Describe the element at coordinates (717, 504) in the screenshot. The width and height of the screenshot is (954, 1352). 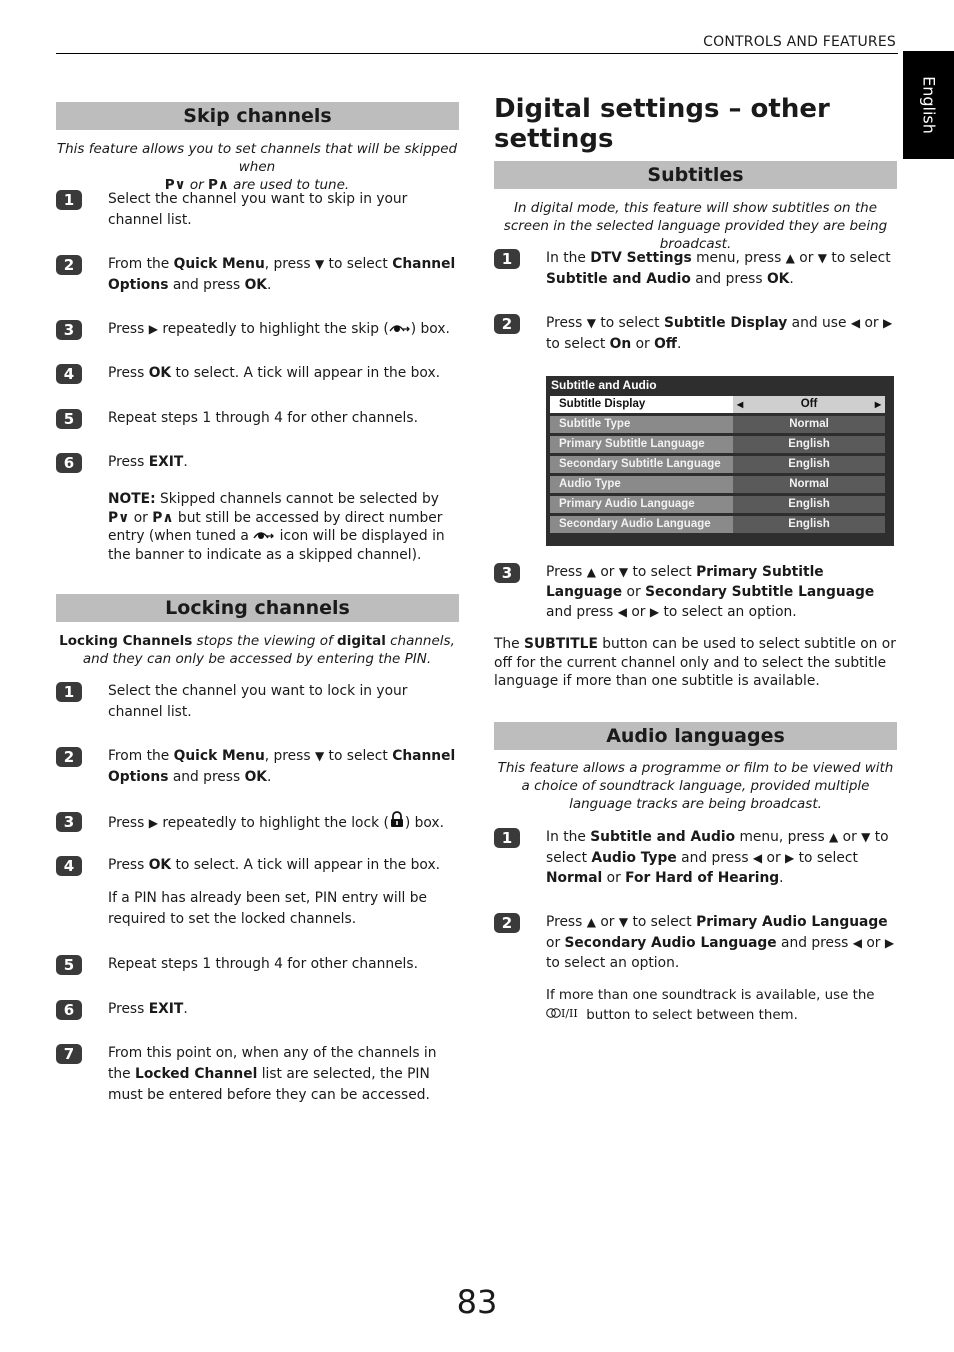
I see `menu-row-primary-audio-language: Primary Audio Language English` at that location.